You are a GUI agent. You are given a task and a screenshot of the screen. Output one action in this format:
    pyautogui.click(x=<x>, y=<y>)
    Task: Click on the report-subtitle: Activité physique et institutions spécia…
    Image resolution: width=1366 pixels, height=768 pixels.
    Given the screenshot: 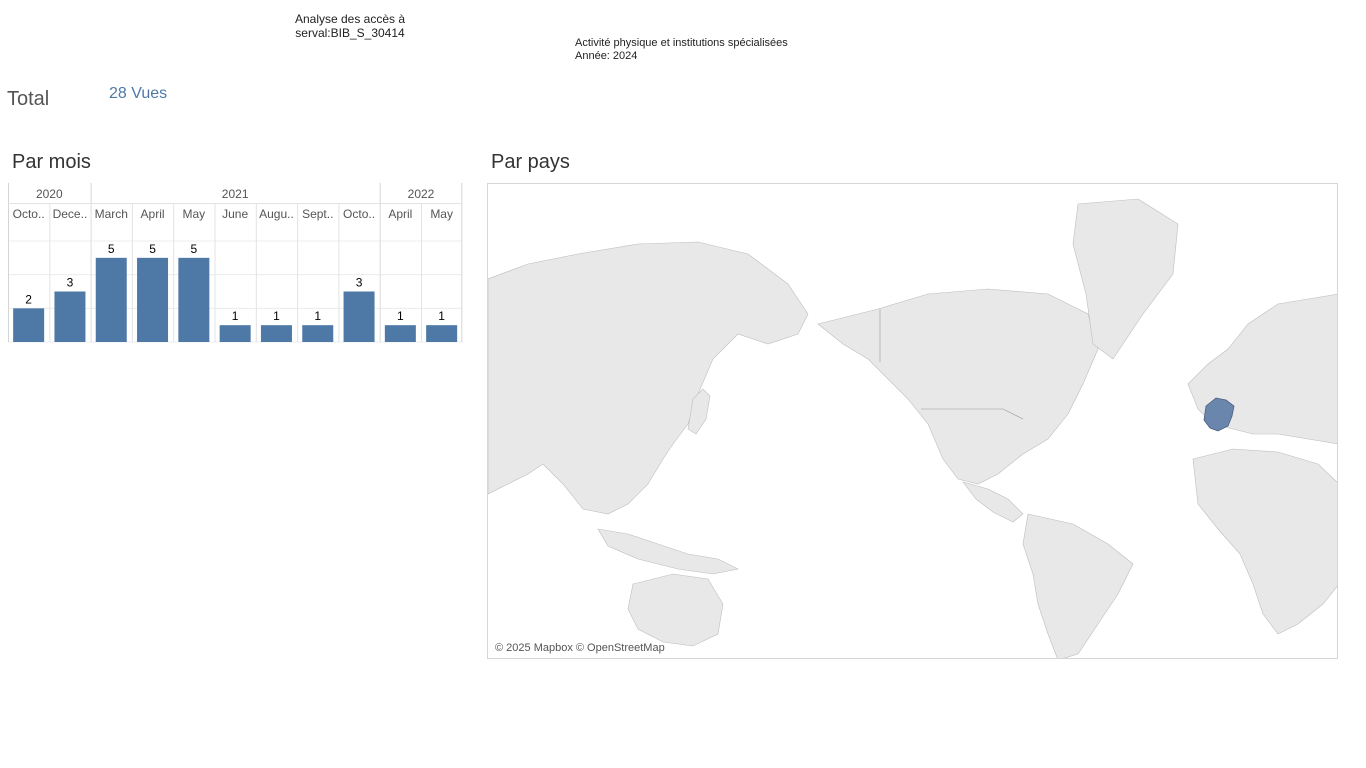 What is the action you would take?
    pyautogui.click(x=681, y=50)
    